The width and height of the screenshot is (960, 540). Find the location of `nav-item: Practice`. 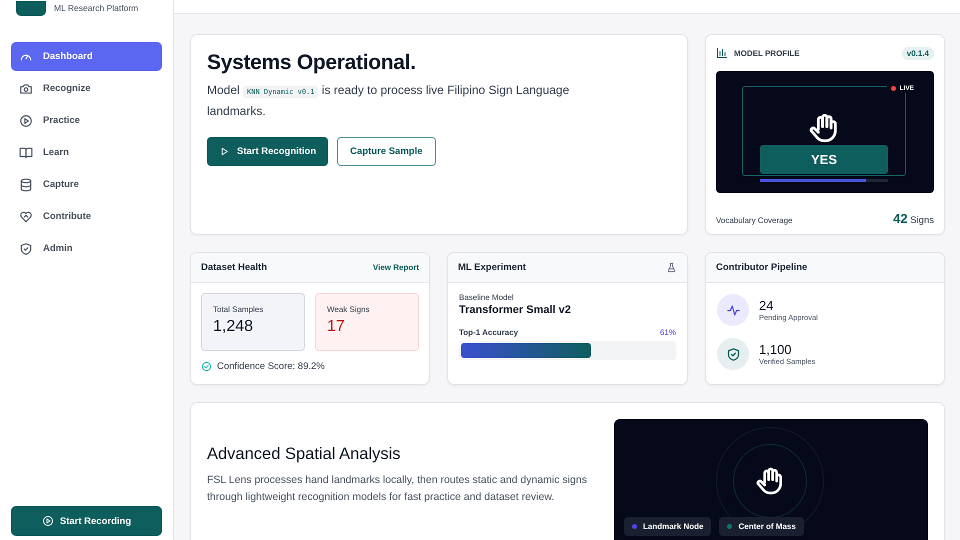

nav-item: Practice is located at coordinates (86, 120).